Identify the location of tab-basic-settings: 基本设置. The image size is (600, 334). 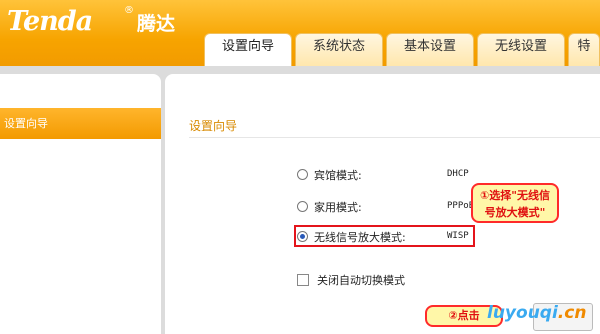
(430, 49).